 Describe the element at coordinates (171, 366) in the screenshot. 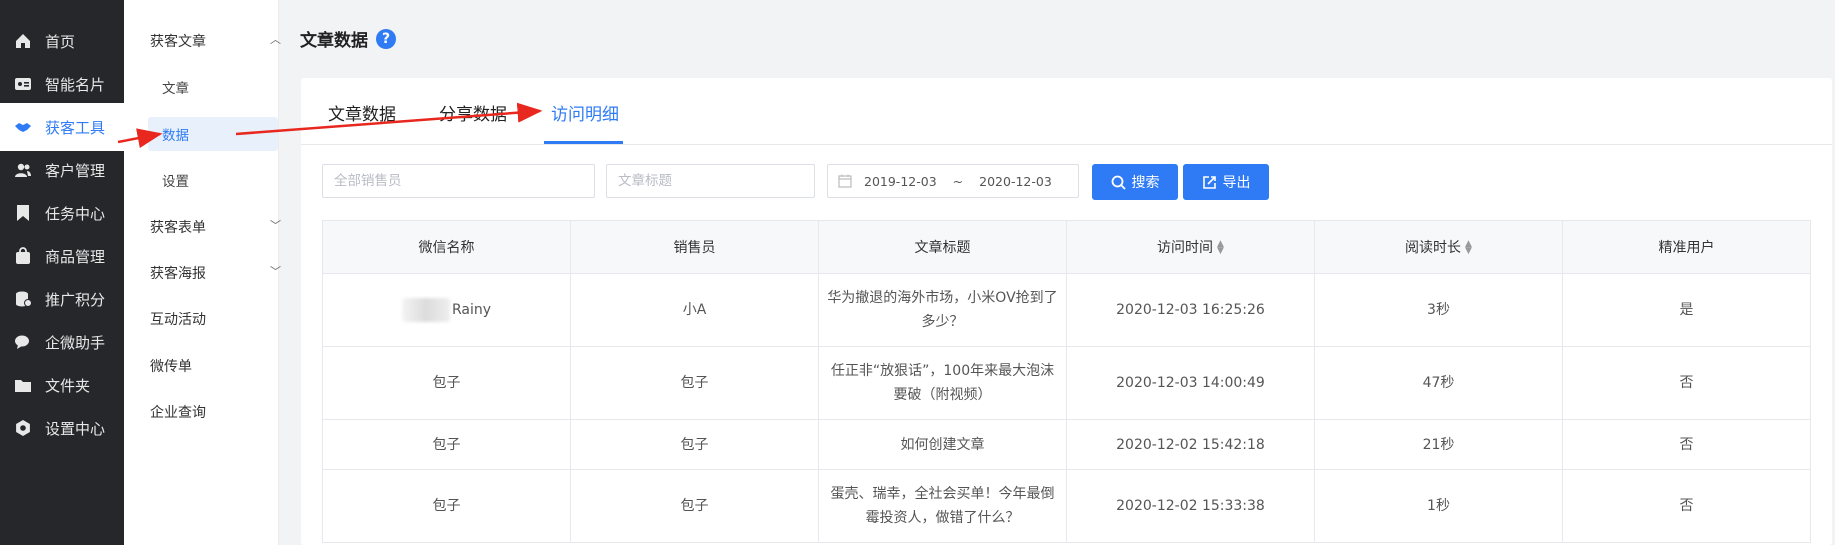

I see `submenu-item-flyer: 微传单` at that location.